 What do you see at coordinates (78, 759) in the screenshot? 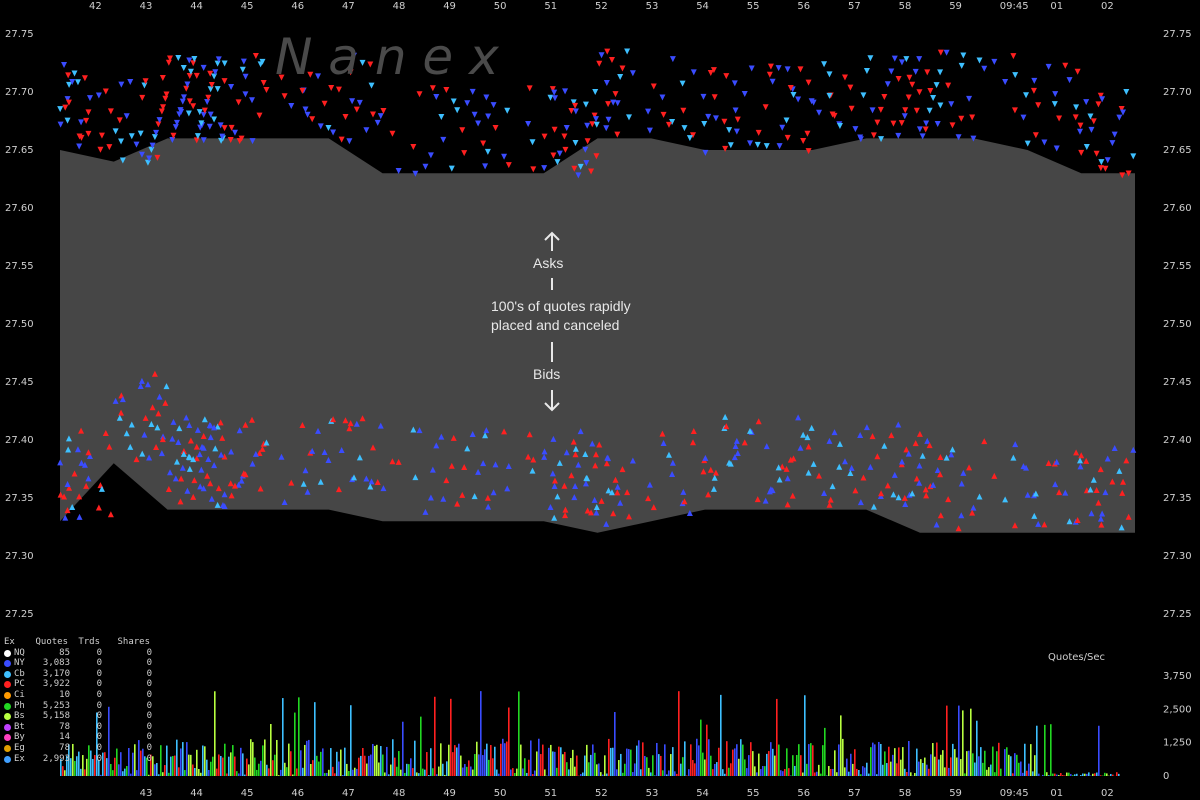
I see `legend-row: Ex 2,993 0 0` at bounding box center [78, 759].